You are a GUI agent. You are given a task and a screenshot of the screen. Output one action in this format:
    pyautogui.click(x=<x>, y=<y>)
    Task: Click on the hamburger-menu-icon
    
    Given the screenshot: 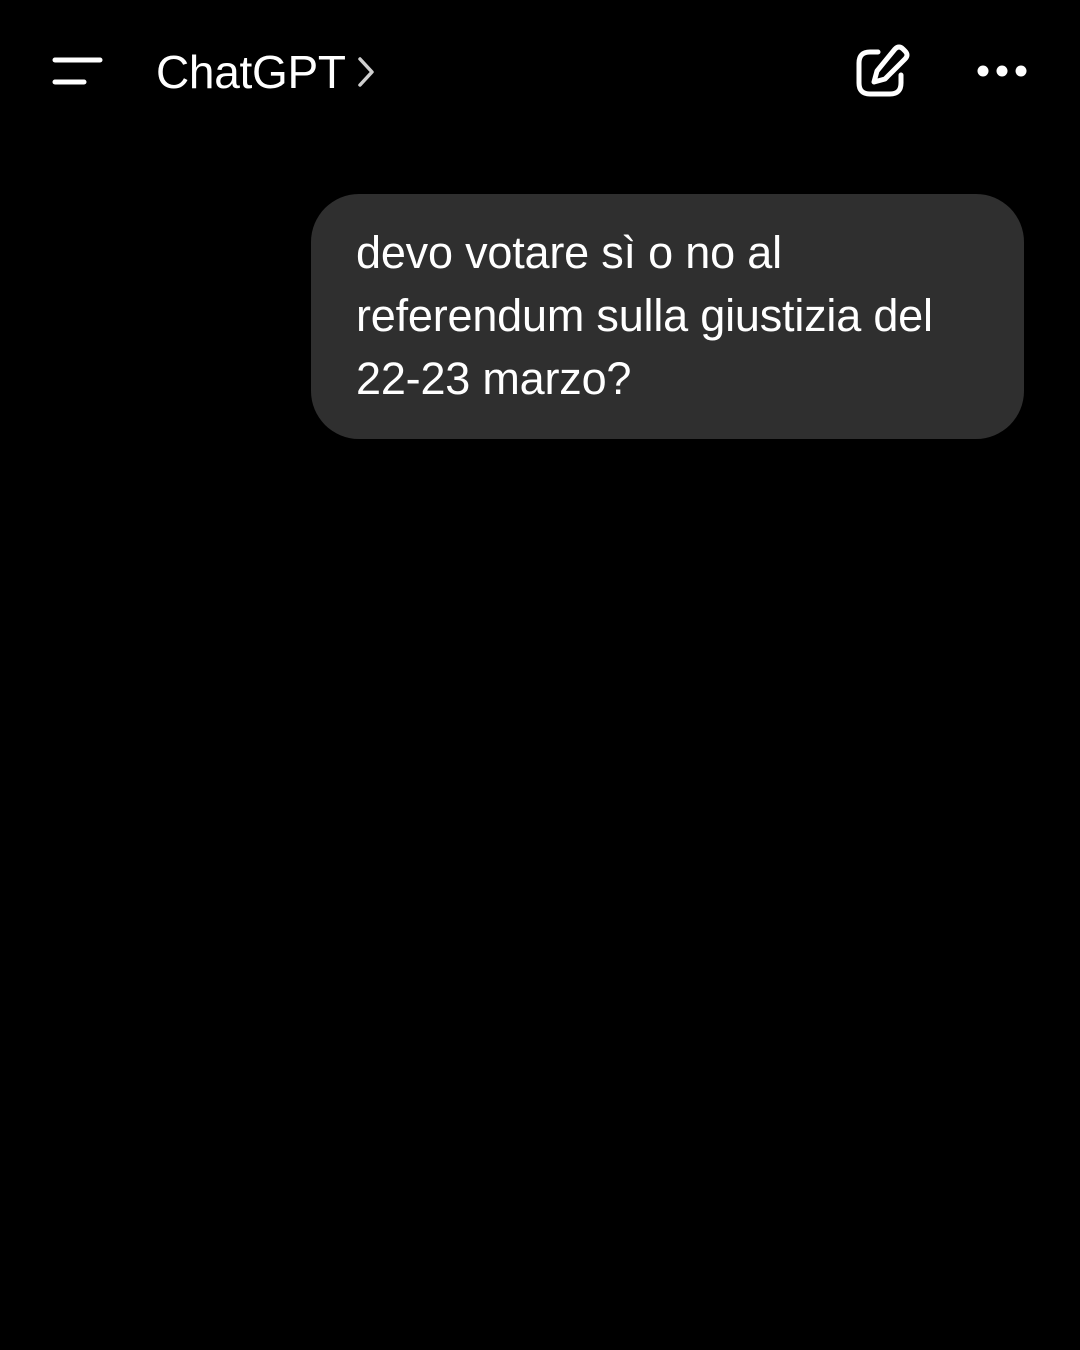 What is the action you would take?
    pyautogui.click(x=78, y=72)
    